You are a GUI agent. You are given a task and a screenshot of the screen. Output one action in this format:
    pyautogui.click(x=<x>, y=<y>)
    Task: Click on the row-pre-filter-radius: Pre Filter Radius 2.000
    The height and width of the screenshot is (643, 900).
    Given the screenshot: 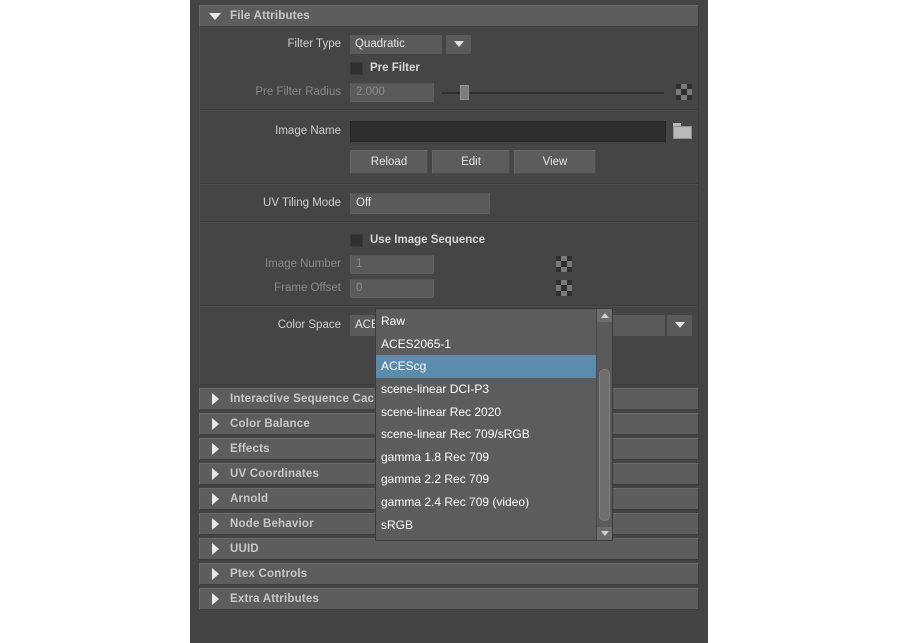 What is the action you would take?
    pyautogui.click(x=449, y=92)
    